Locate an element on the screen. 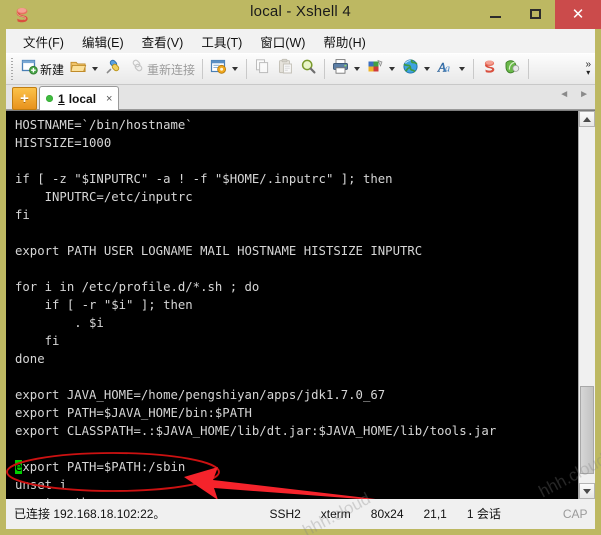 This screenshot has width=601, height=535. open-folder-button is located at coordinates (78, 69).